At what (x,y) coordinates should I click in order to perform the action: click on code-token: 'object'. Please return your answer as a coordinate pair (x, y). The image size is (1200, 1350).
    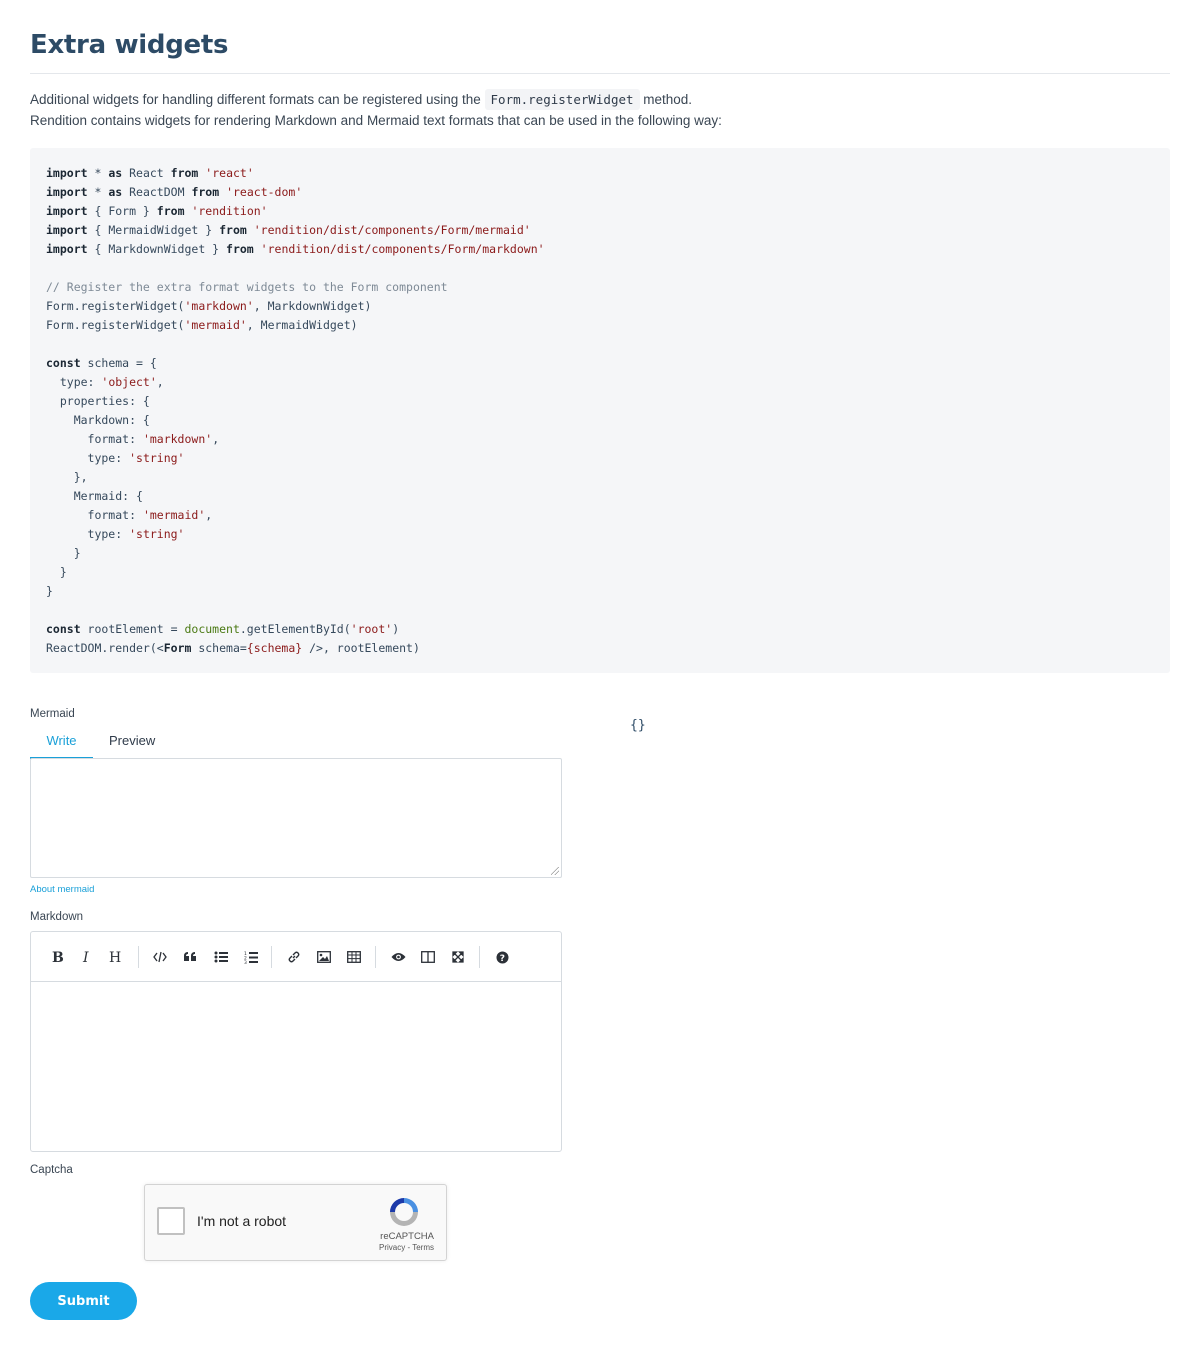
    Looking at the image, I should click on (129, 382).